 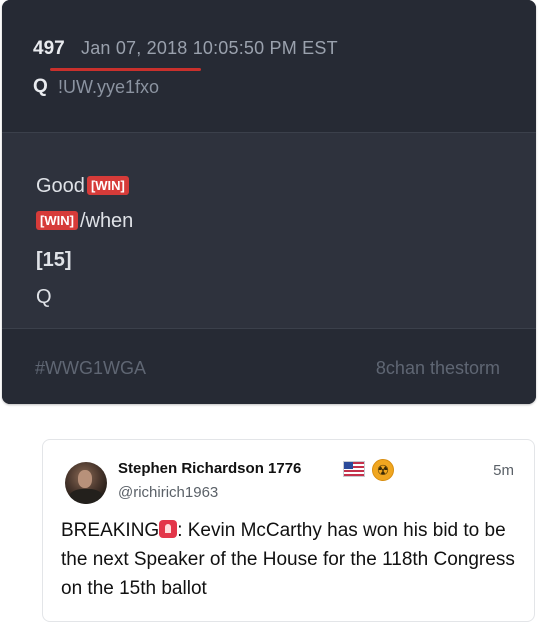 I want to click on board-label: 8chan thestorm, so click(x=437, y=368).